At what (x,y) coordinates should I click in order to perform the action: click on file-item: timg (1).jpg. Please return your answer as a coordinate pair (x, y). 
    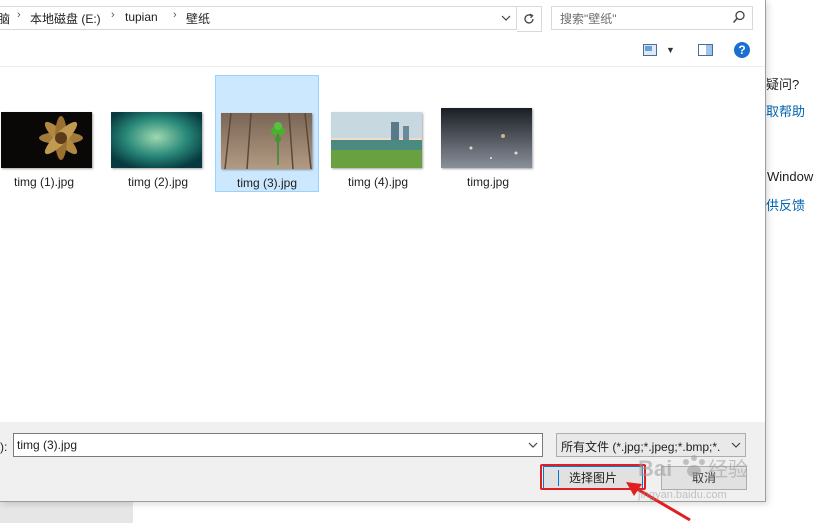
    Looking at the image, I should click on (48, 133).